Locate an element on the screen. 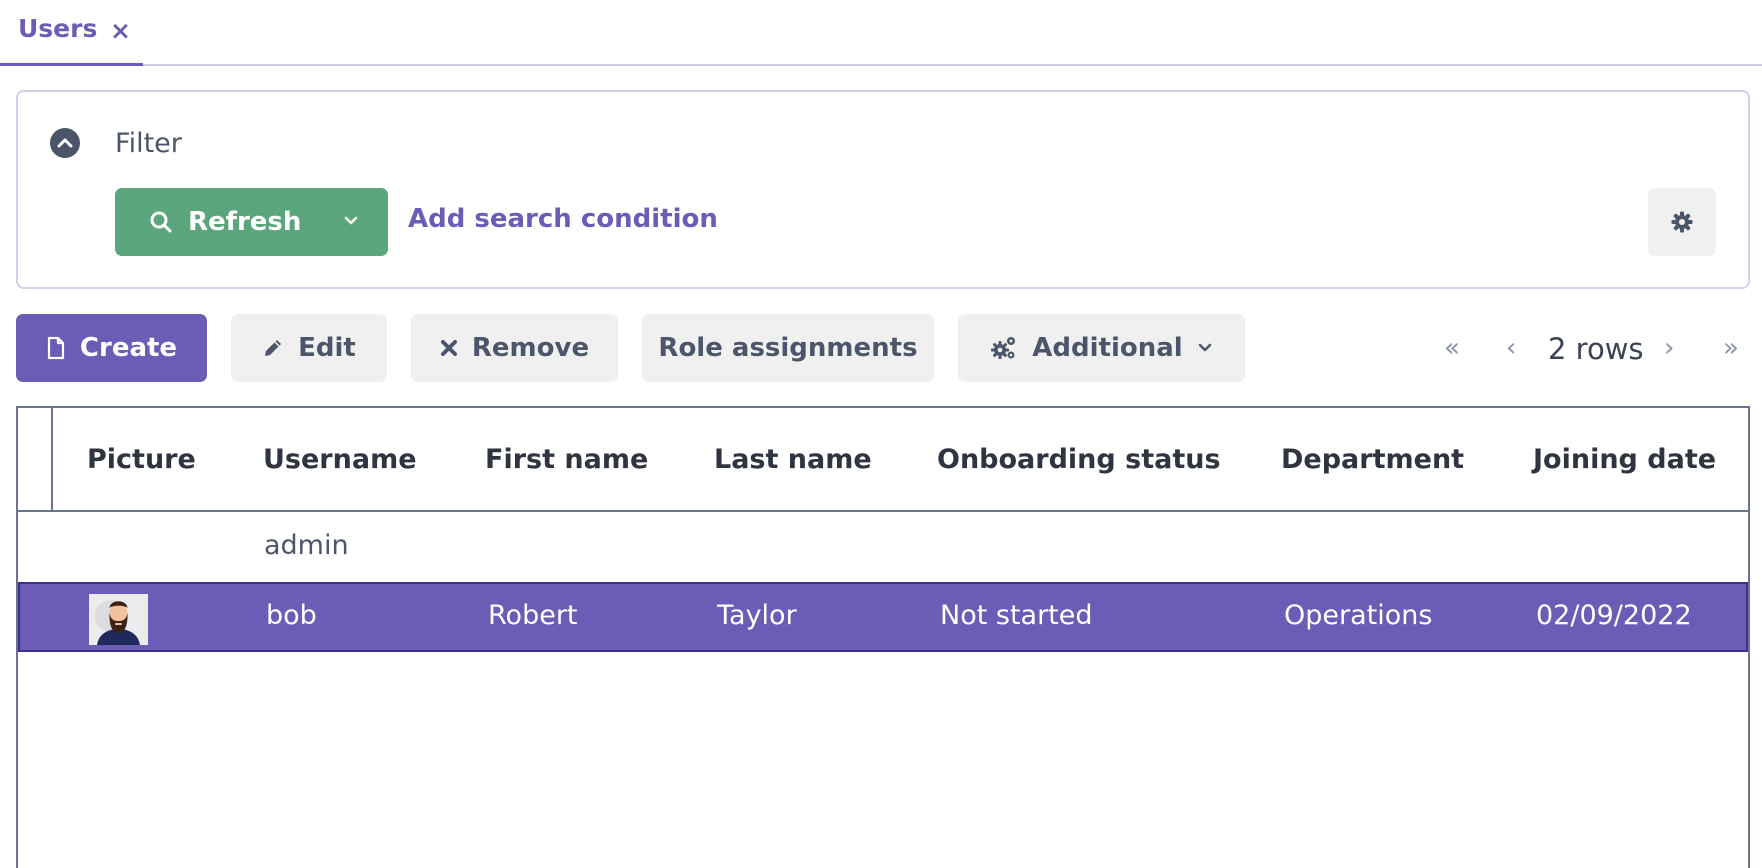  filter-settings-button is located at coordinates (1682, 222).